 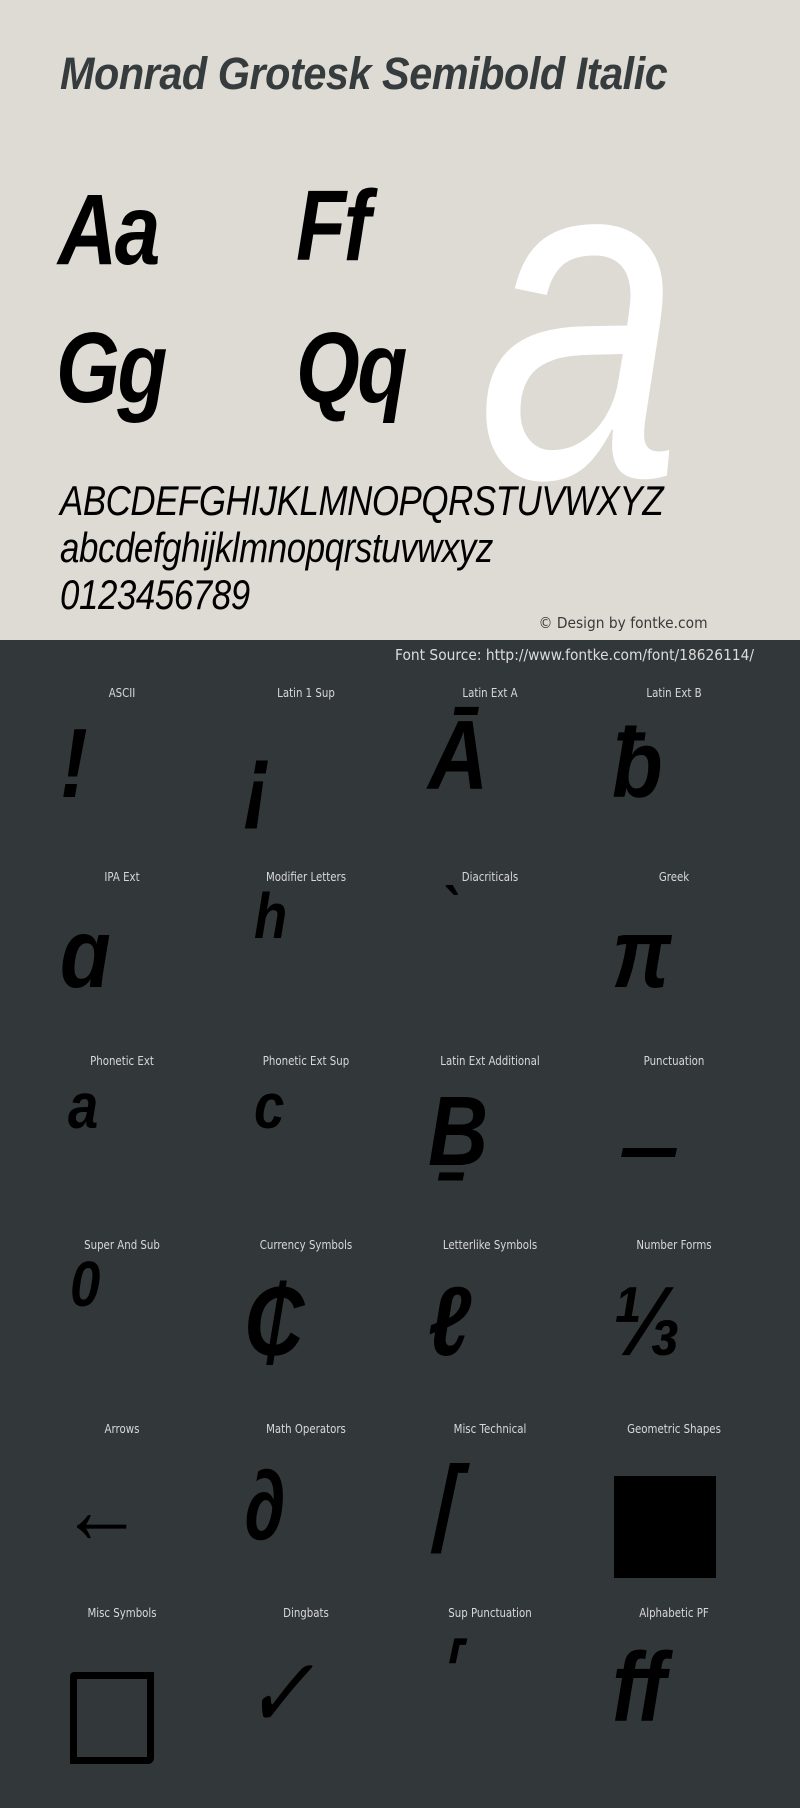 I want to click on block-cell-misc-technical: Misc Technical ⌈, so click(x=490, y=1508).